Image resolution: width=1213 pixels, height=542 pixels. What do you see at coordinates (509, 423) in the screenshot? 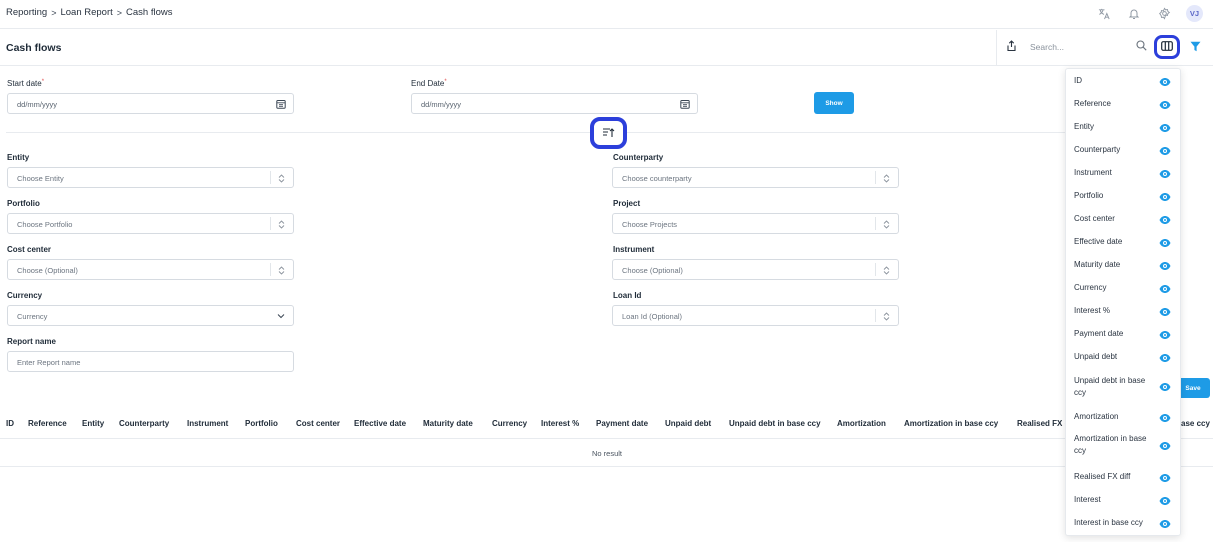
I see `column-header-currency: Currency` at bounding box center [509, 423].